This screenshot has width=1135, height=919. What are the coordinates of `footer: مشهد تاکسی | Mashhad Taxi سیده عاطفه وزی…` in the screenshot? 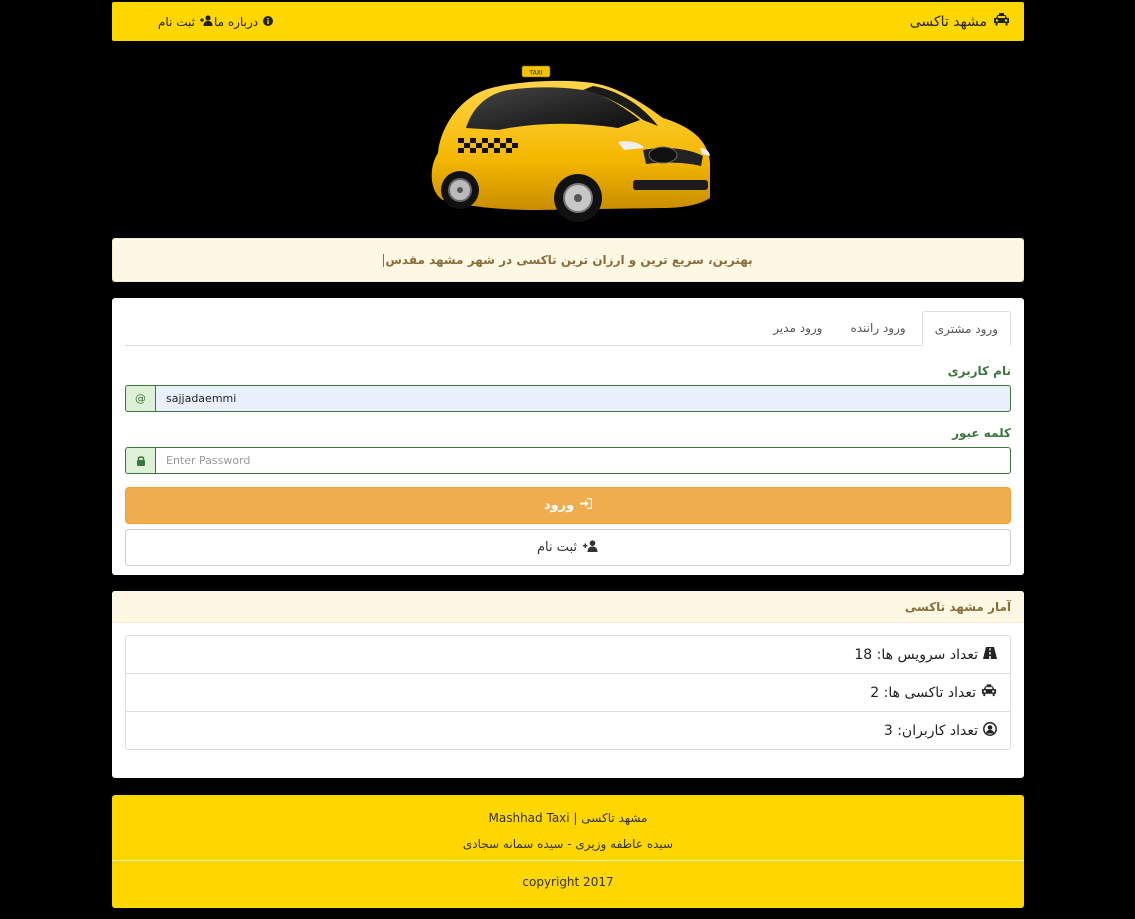 It's located at (568, 851).